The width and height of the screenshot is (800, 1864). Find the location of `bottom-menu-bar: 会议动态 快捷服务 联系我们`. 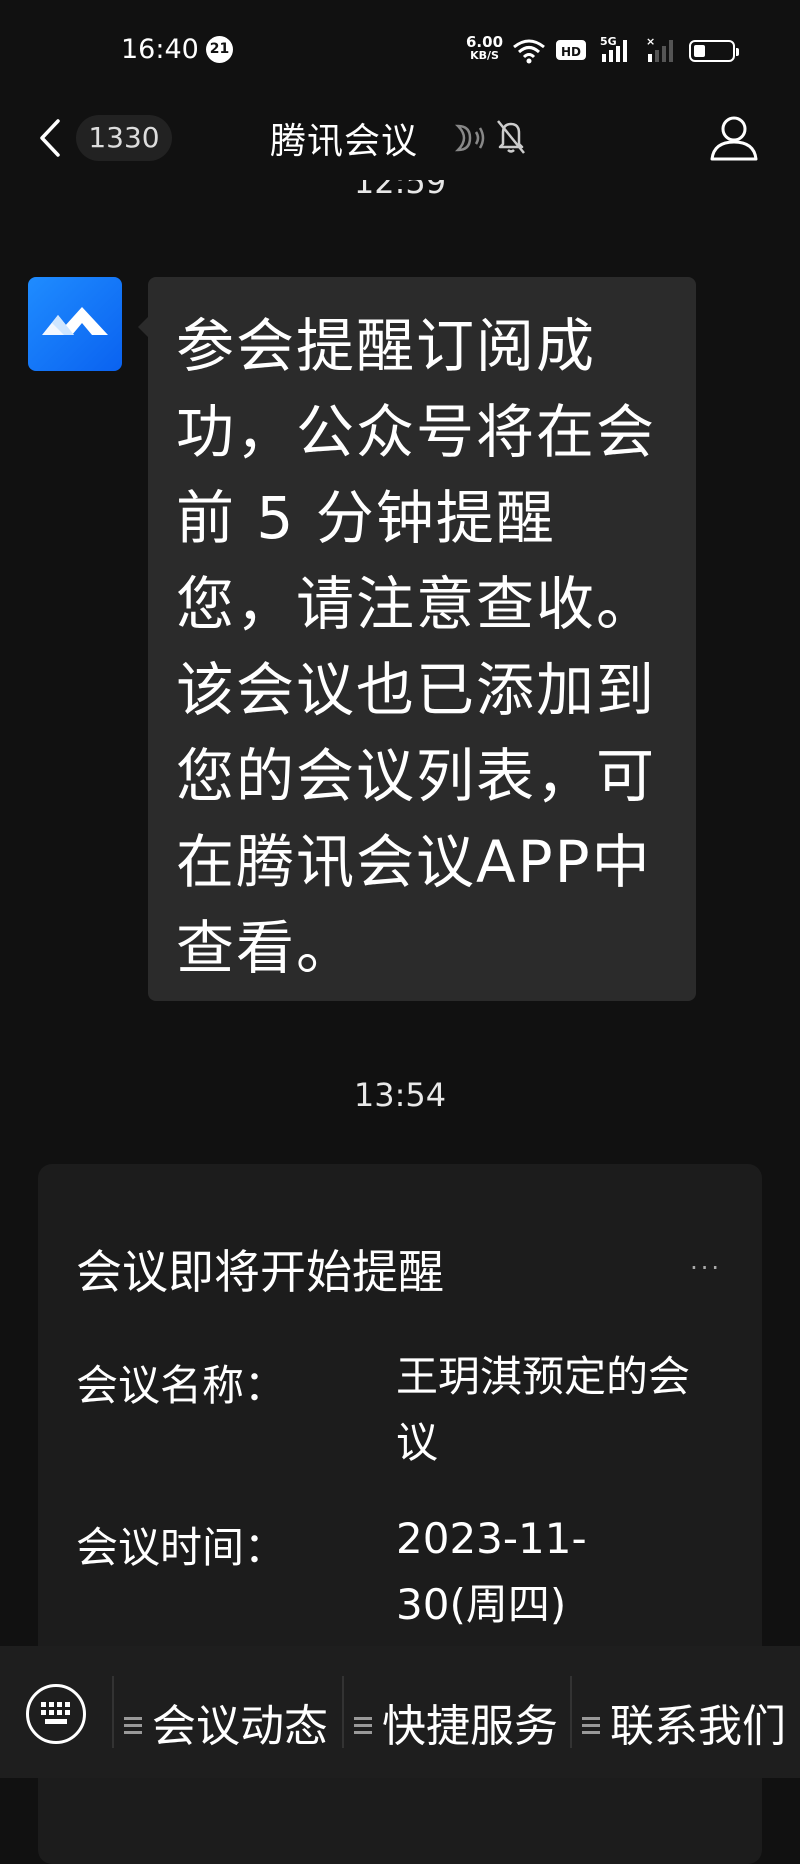

bottom-menu-bar: 会议动态 快捷服务 联系我们 is located at coordinates (400, 1712).